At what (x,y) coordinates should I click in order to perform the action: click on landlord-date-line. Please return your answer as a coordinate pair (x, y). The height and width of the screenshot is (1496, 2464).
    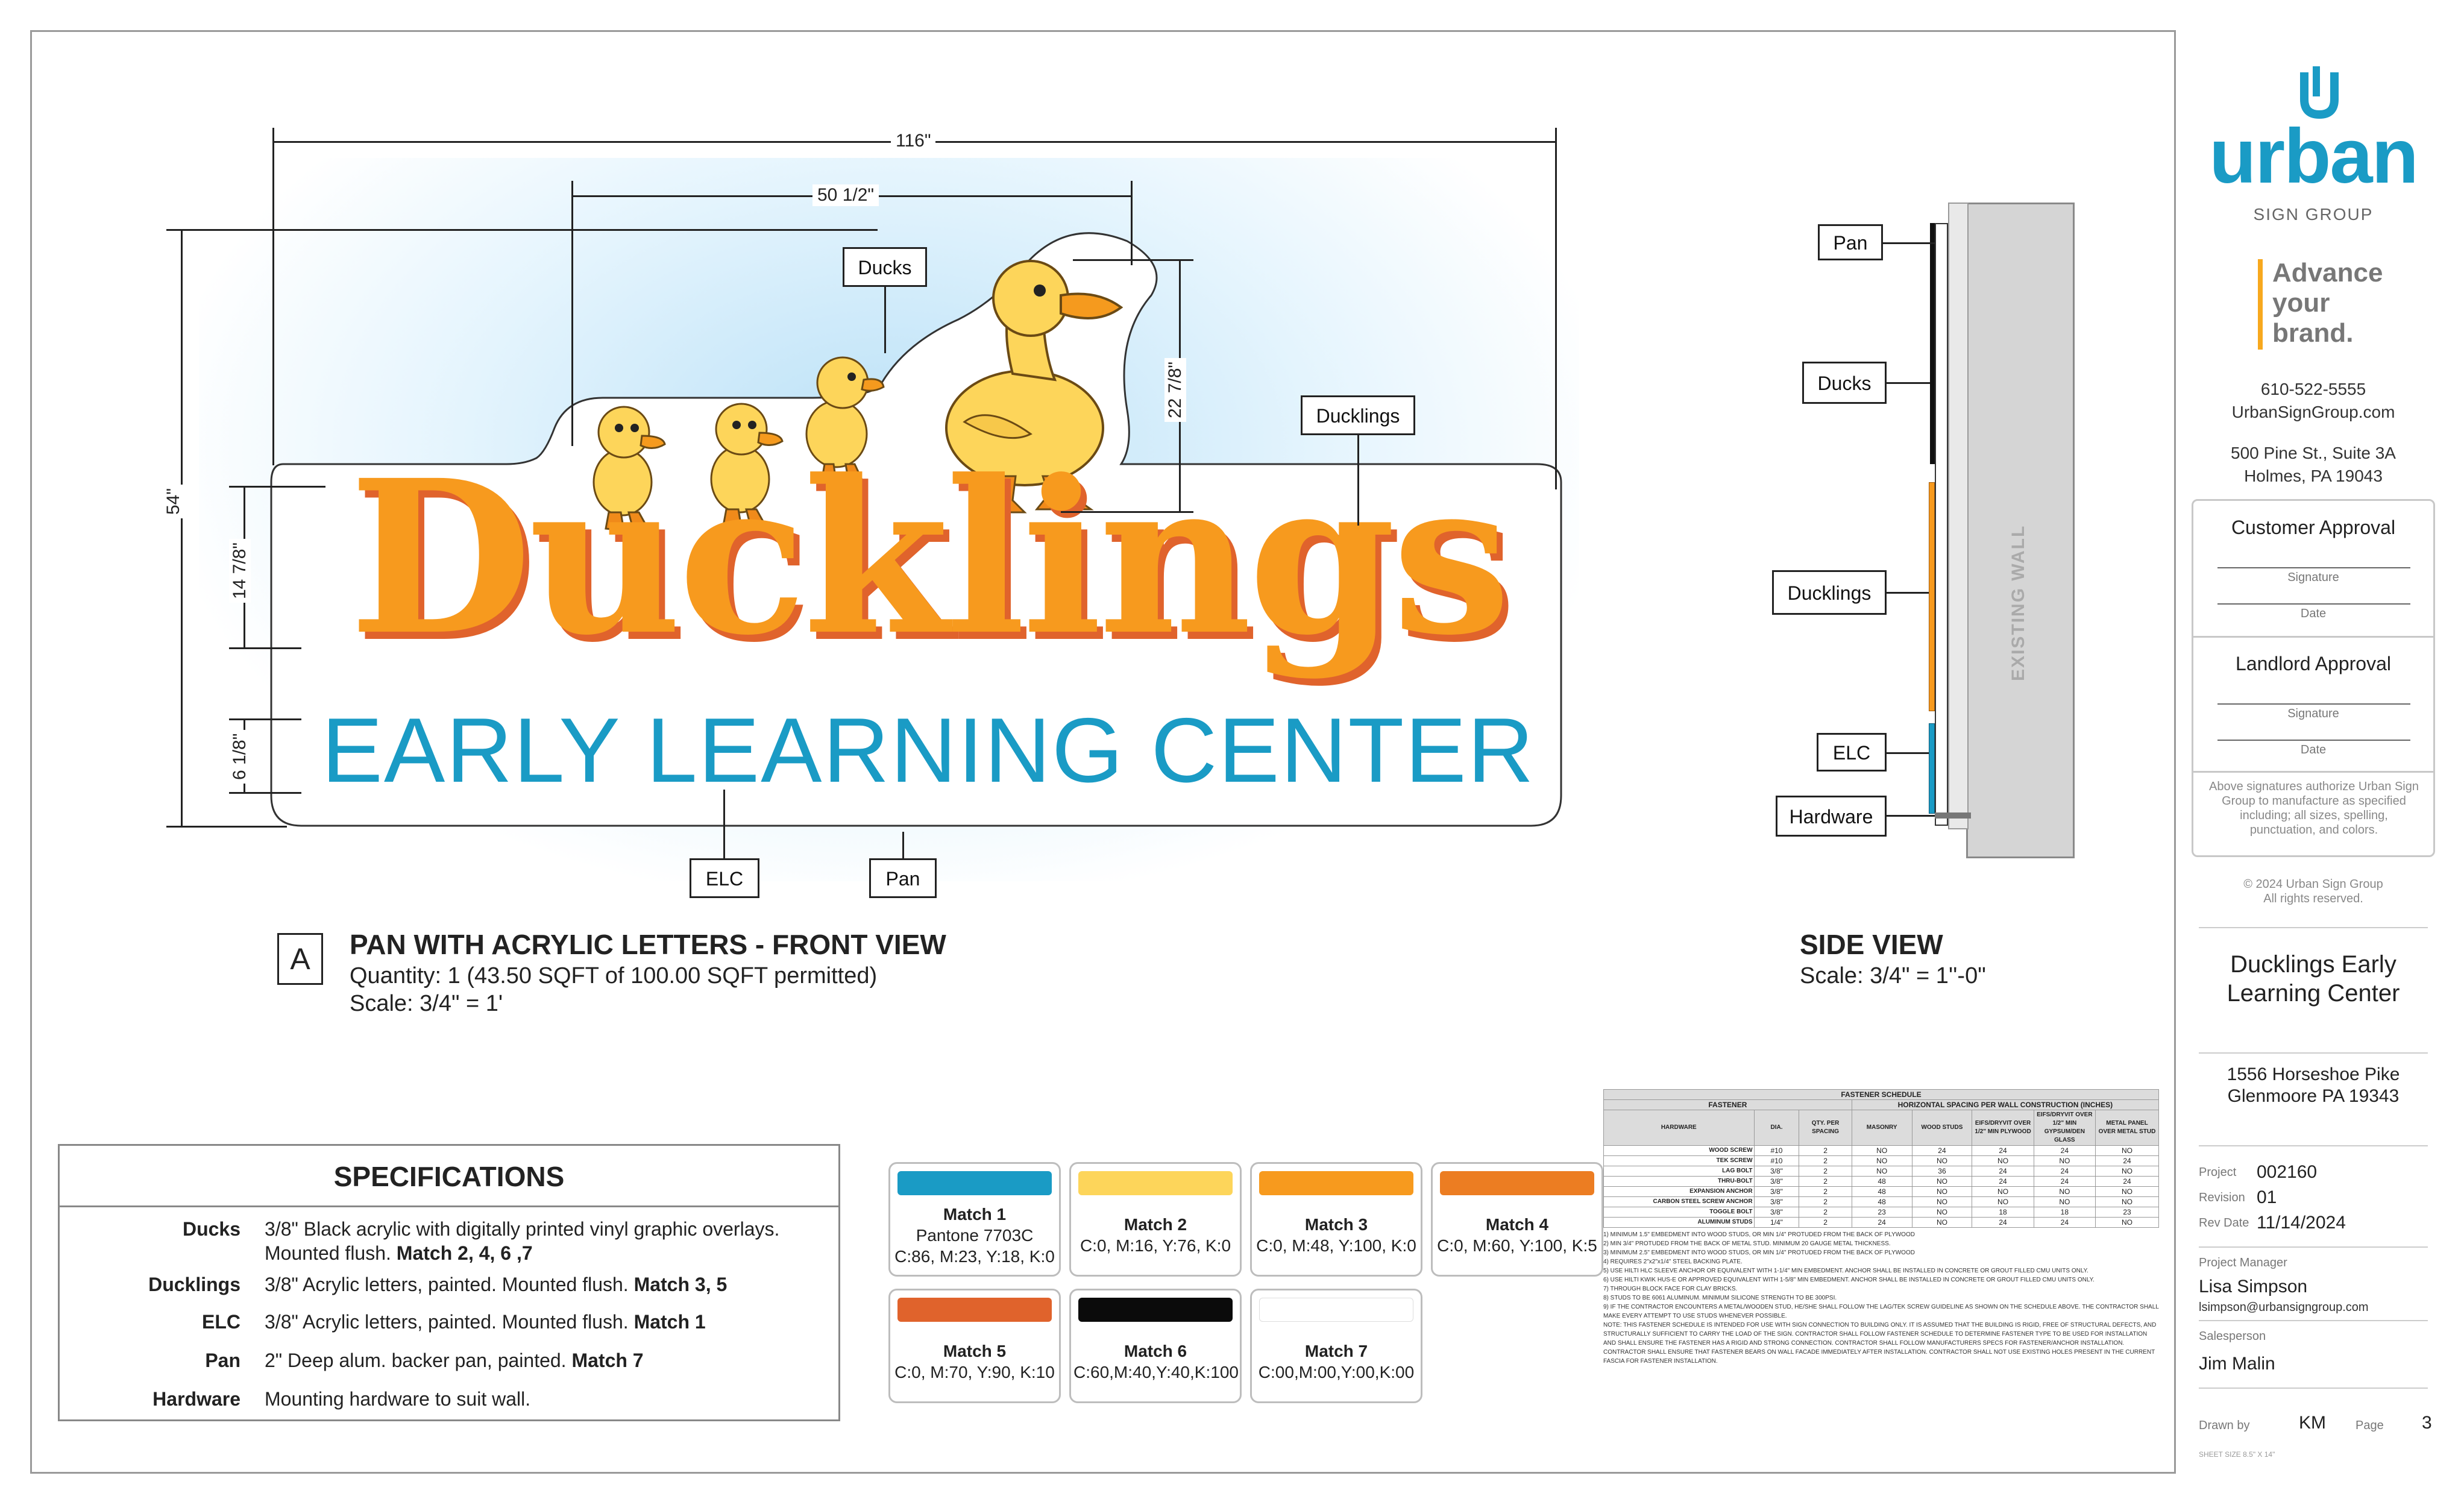
    Looking at the image, I should click on (2313, 740).